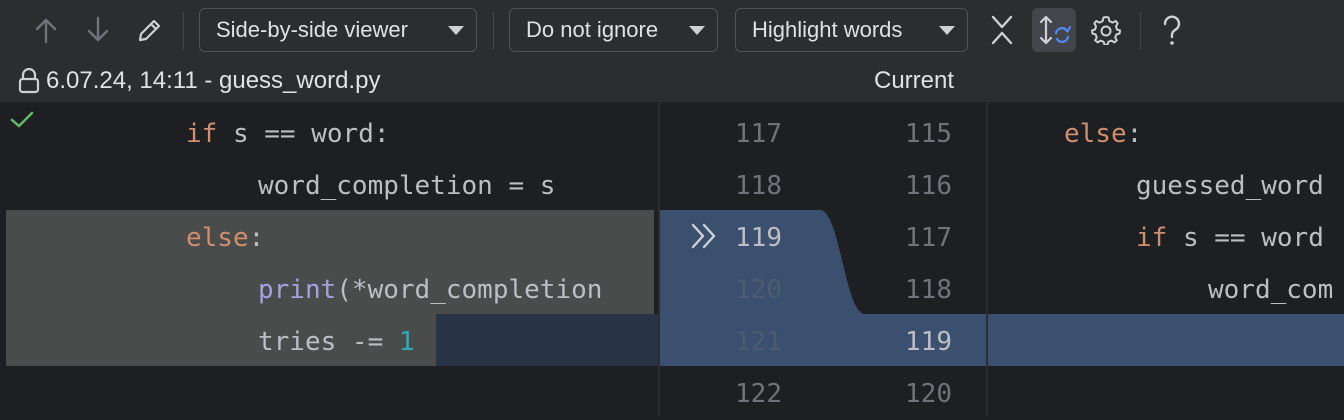 Image resolution: width=1344 pixels, height=420 pixels. What do you see at coordinates (758, 290) in the screenshot?
I see `left-line-number: 120` at bounding box center [758, 290].